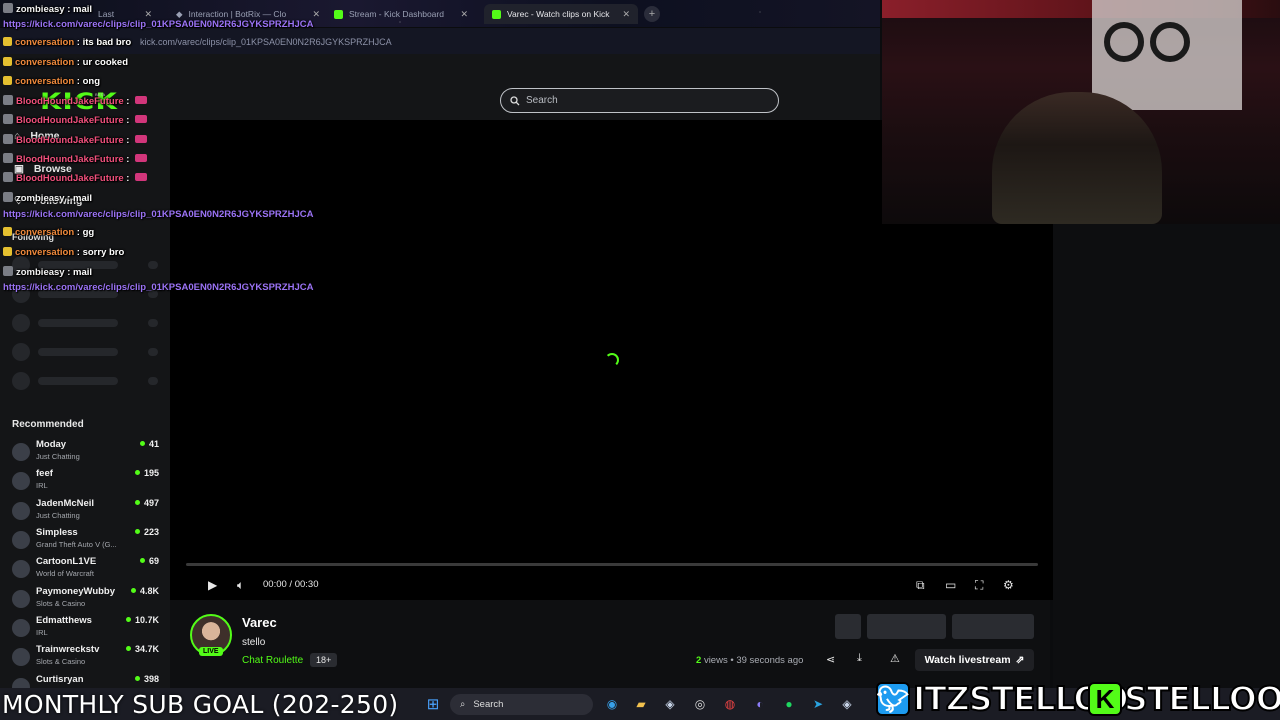  What do you see at coordinates (974, 660) in the screenshot?
I see `watch-livestream-button: Watch livestream ⇗` at bounding box center [974, 660].